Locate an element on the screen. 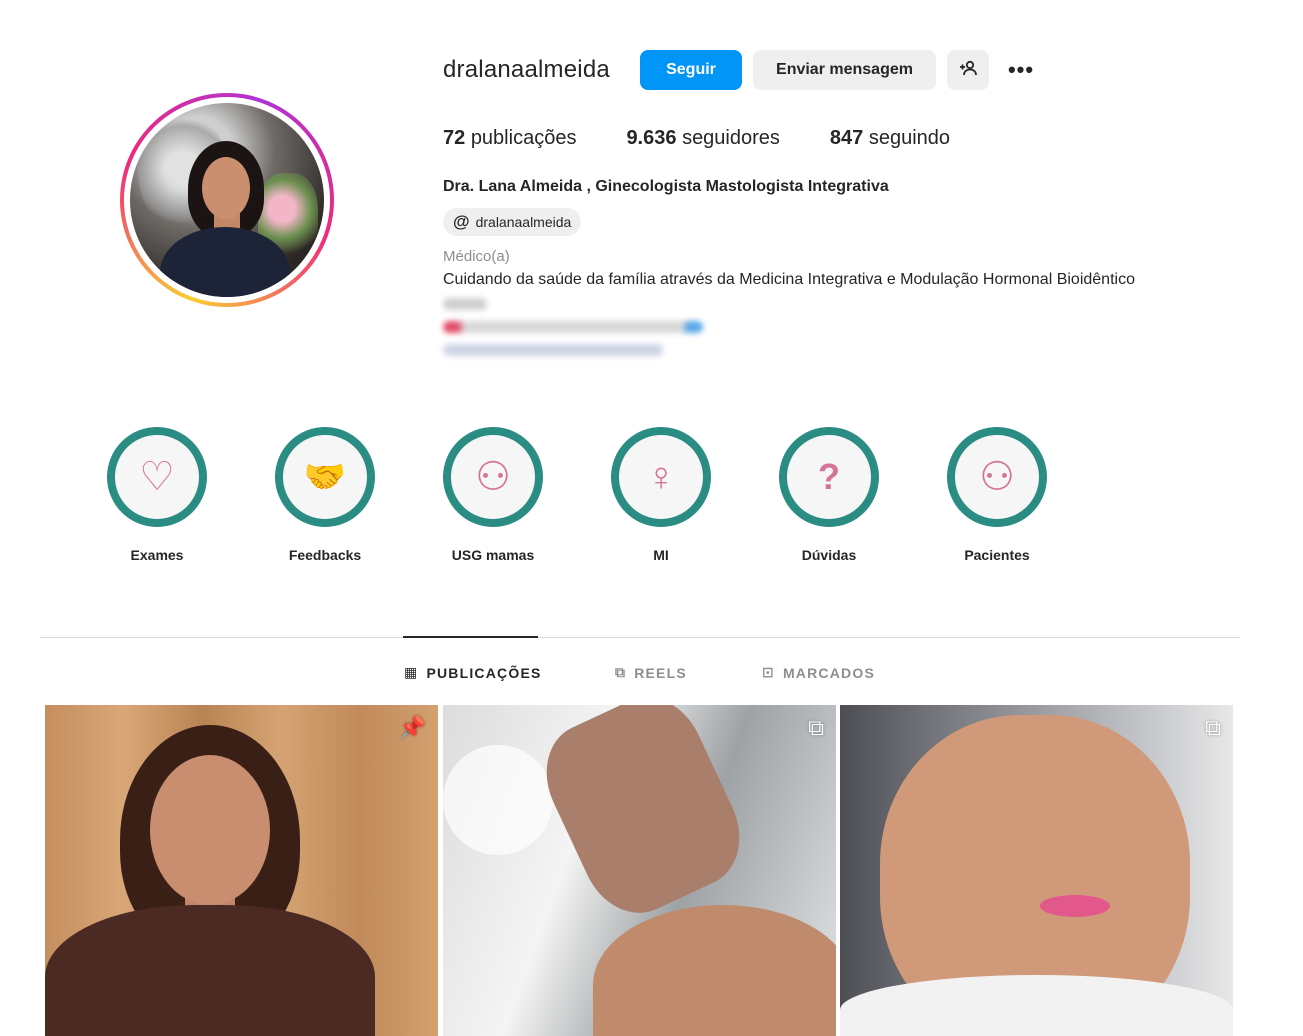 The width and height of the screenshot is (1303, 1036). tab-marcados: ⊡ MARCADOS is located at coordinates (818, 672).